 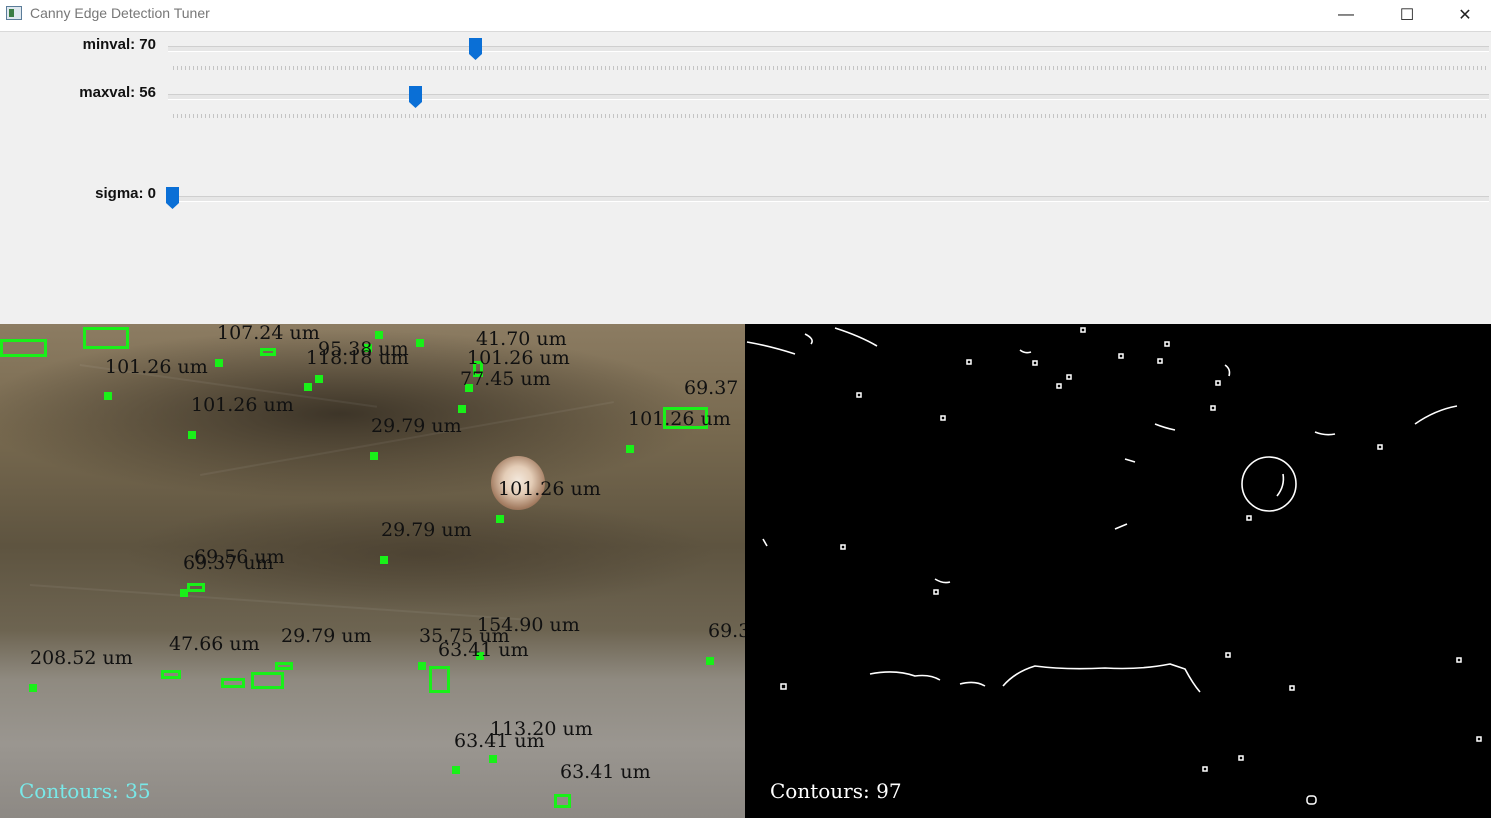 I want to click on measurement-label: 118.18 um, so click(x=357, y=358).